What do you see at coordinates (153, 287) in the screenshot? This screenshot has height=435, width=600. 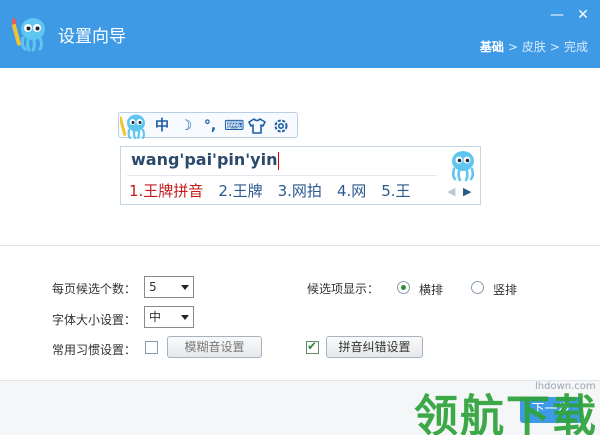 I see `per-page-value: 5` at bounding box center [153, 287].